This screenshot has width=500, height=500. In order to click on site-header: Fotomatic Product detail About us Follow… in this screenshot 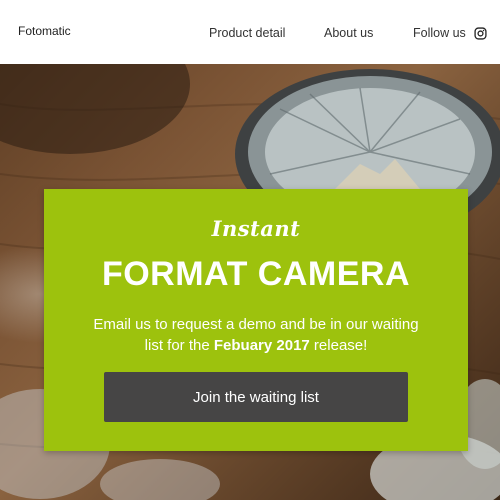, I will do `click(250, 32)`.